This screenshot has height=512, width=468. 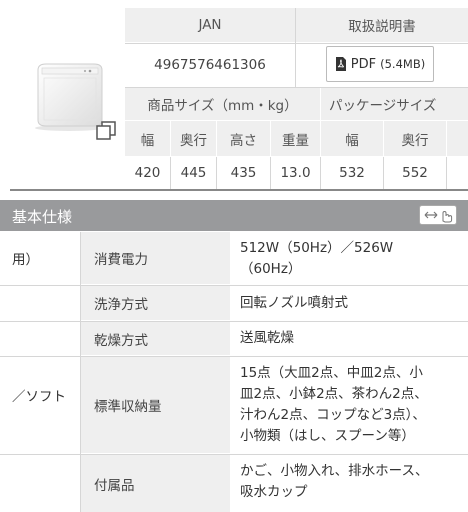 What do you see at coordinates (295, 138) in the screenshot?
I see `col-weight: 重量` at bounding box center [295, 138].